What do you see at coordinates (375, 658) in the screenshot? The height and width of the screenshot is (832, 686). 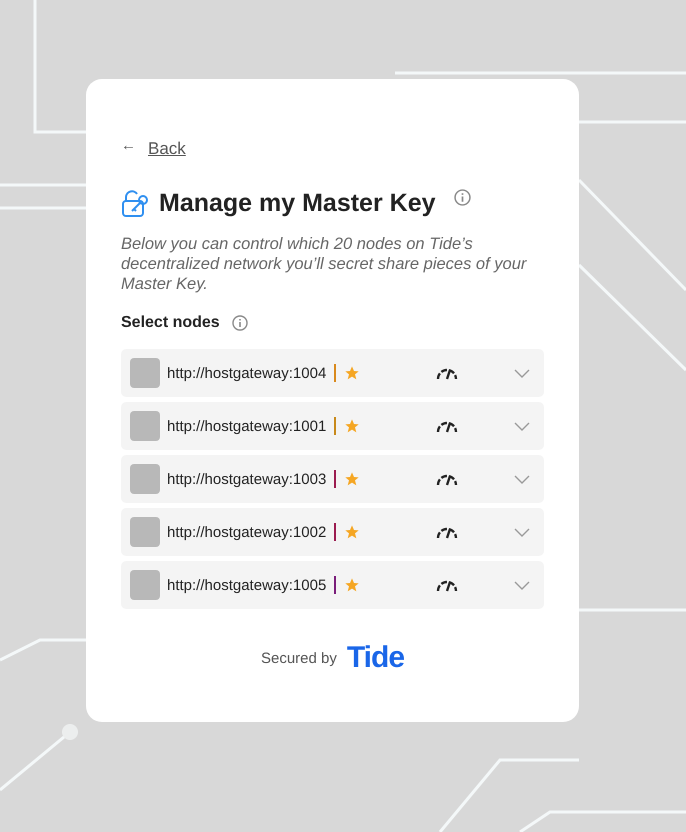 I see `tide-logo: Tide` at bounding box center [375, 658].